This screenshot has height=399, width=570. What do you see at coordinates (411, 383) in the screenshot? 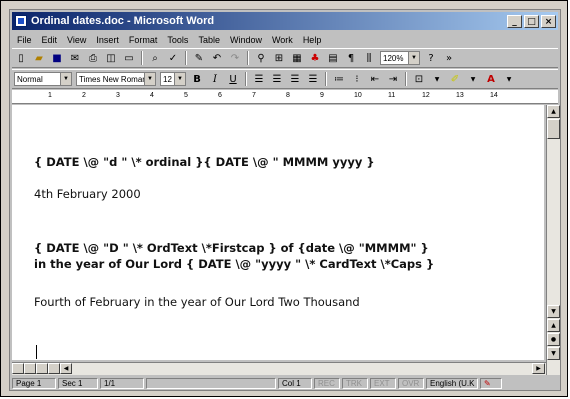
I see `status-ovr: OVR` at bounding box center [411, 383].